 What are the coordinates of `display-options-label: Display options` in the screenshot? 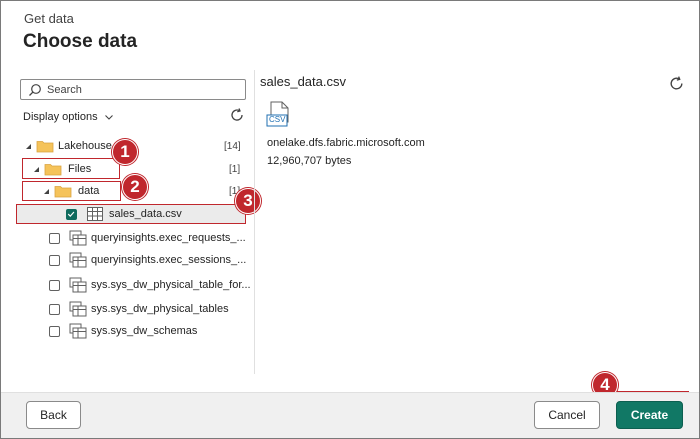 It's located at (60, 117).